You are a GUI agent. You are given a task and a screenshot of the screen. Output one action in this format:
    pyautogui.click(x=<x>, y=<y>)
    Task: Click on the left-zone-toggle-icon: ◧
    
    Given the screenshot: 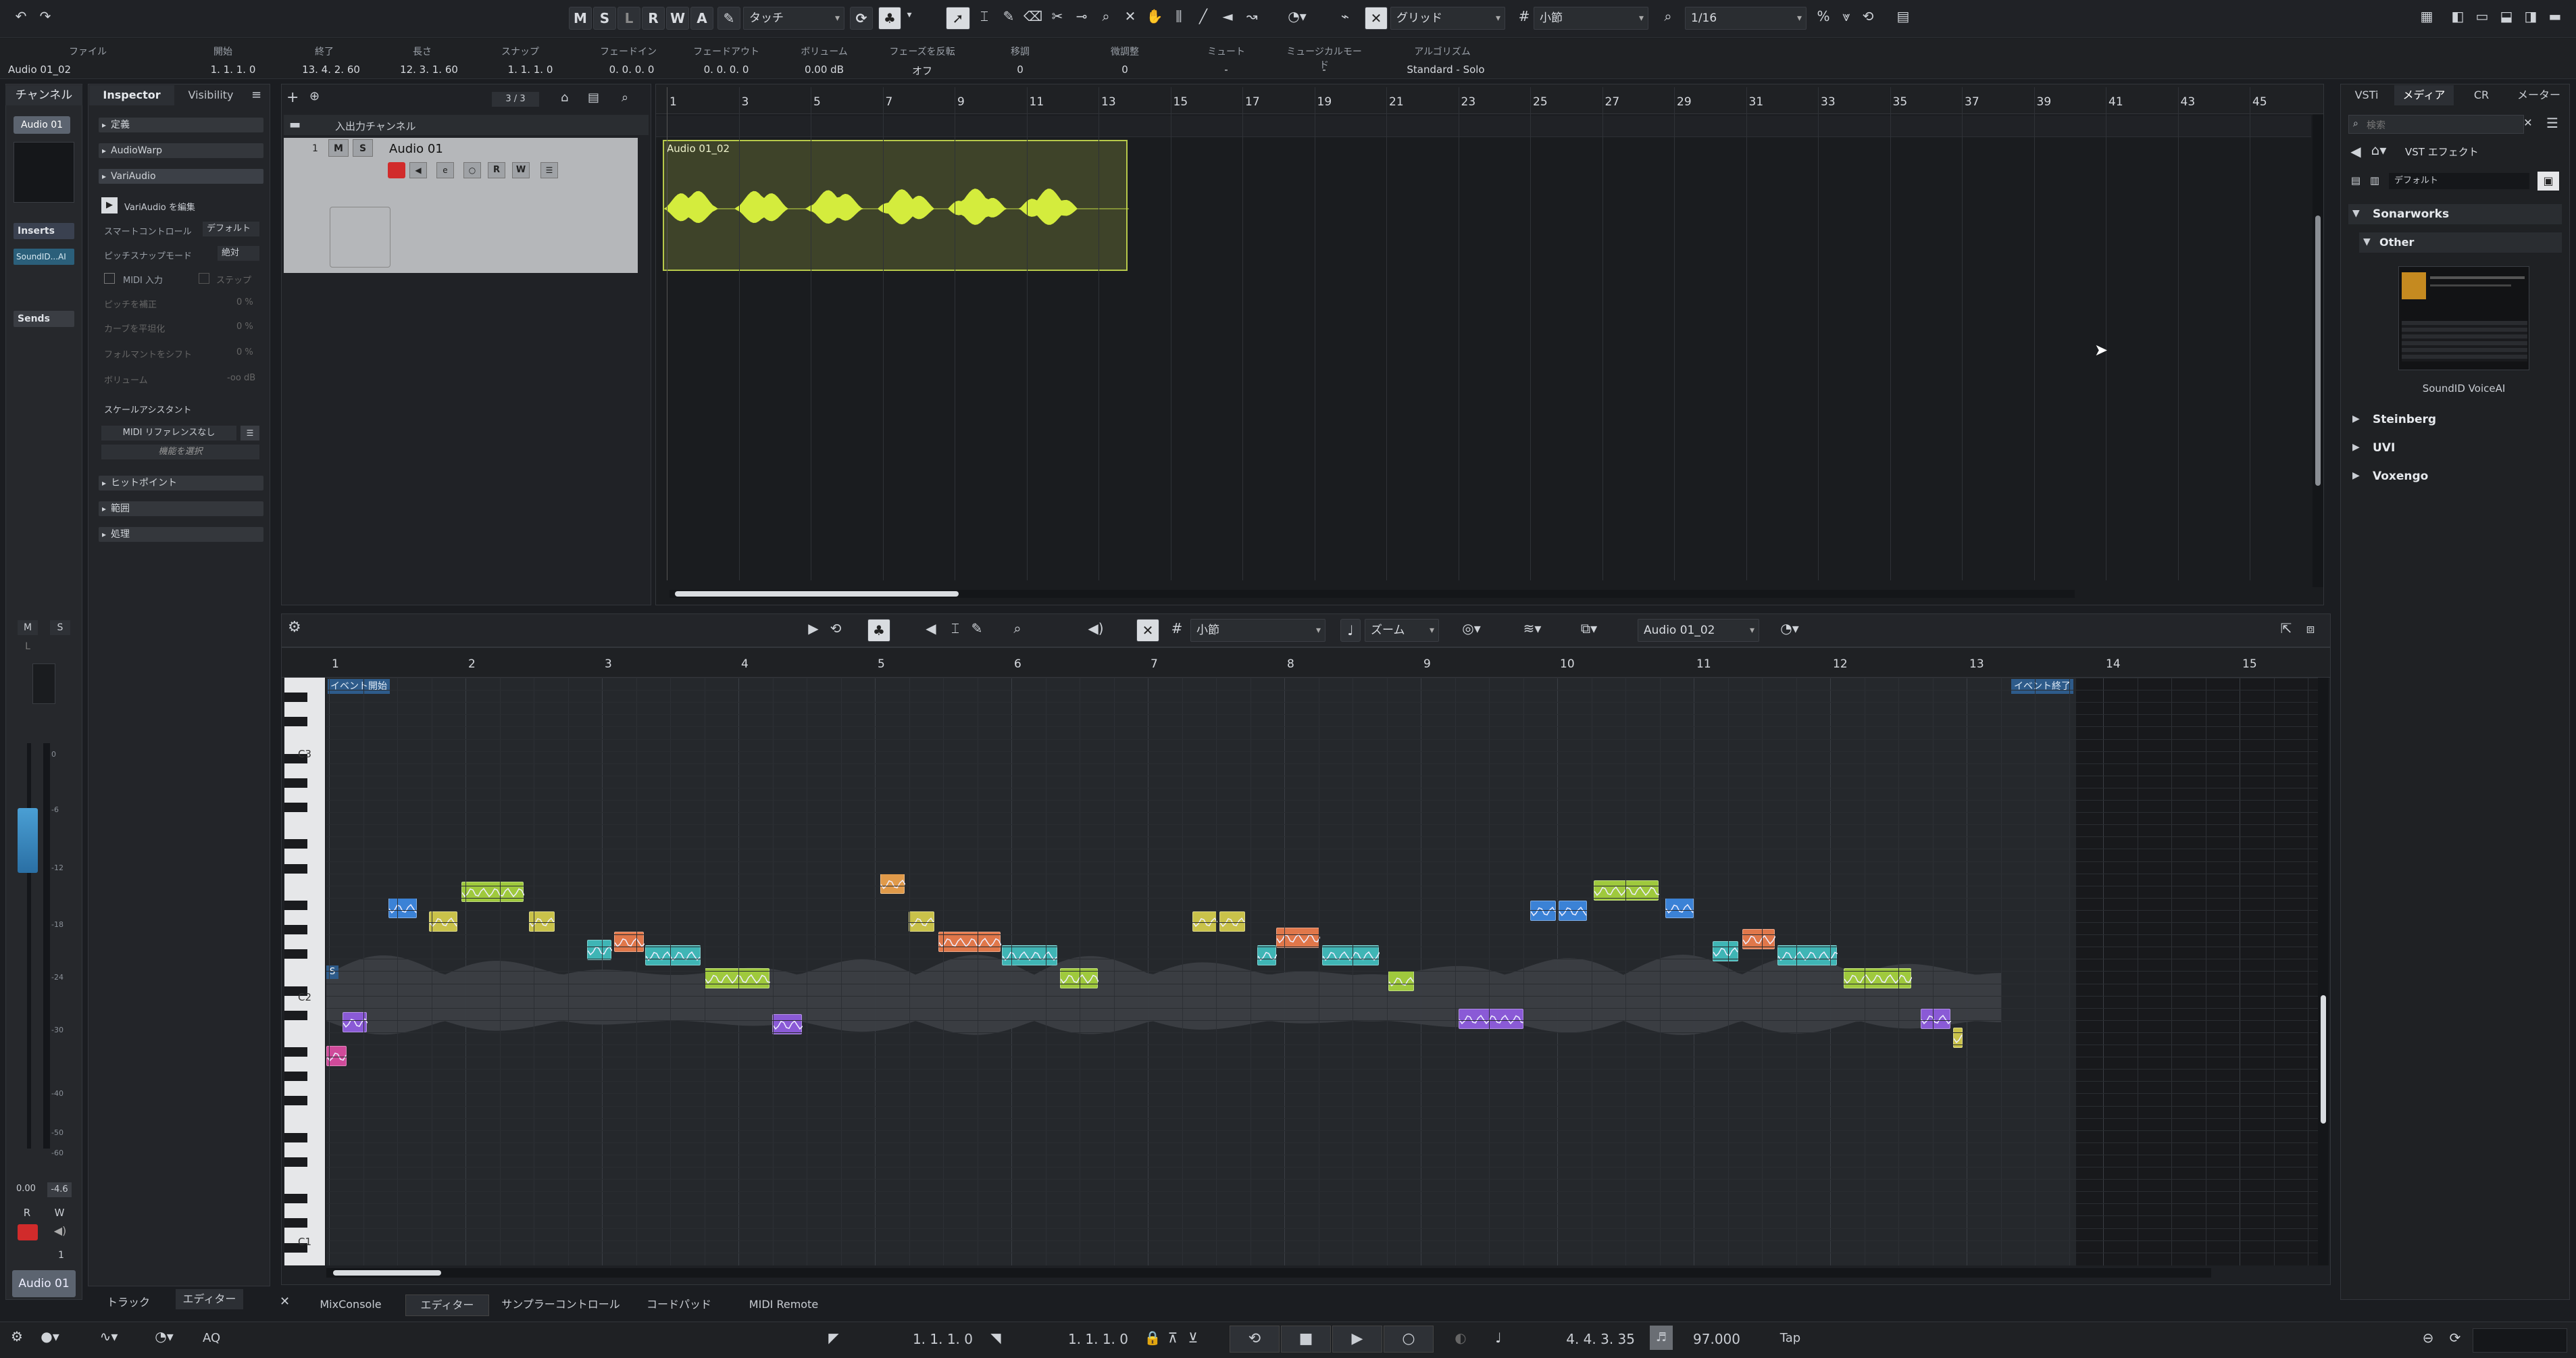 What is the action you would take?
    pyautogui.click(x=2458, y=16)
    